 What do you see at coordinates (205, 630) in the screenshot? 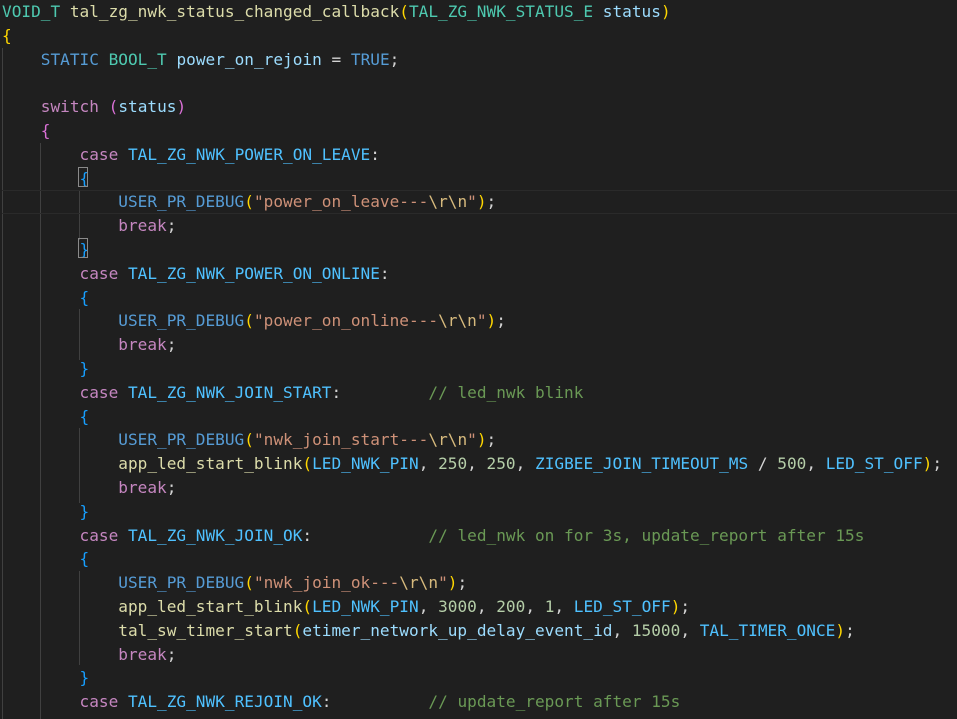
I see `code-token: tal_sw_timer_start` at bounding box center [205, 630].